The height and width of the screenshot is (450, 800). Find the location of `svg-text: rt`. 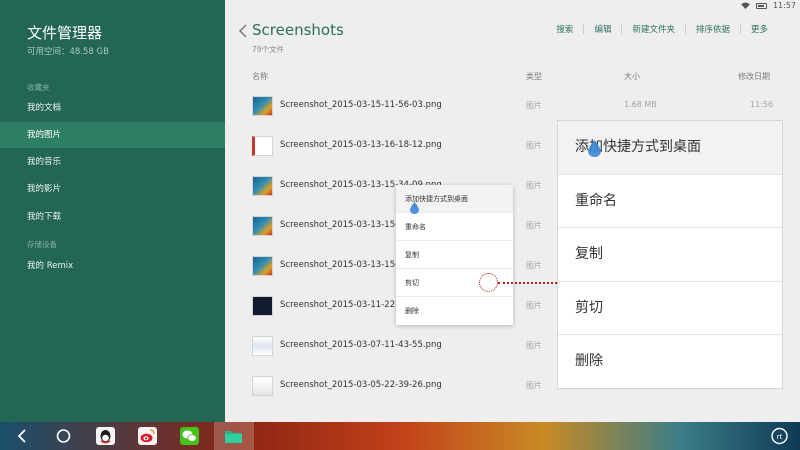

svg-text: rt is located at coordinates (780, 437).